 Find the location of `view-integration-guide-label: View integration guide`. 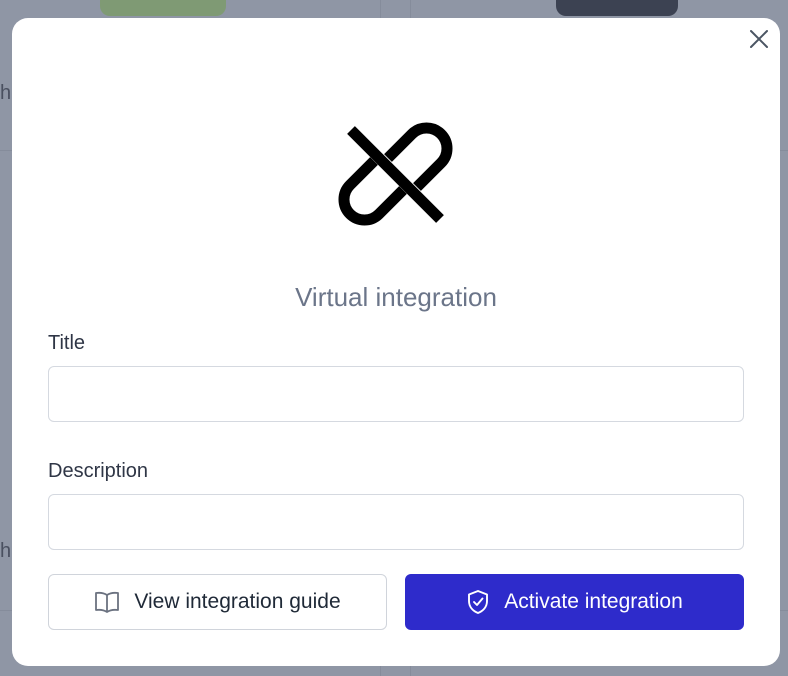

view-integration-guide-label: View integration guide is located at coordinates (237, 601).